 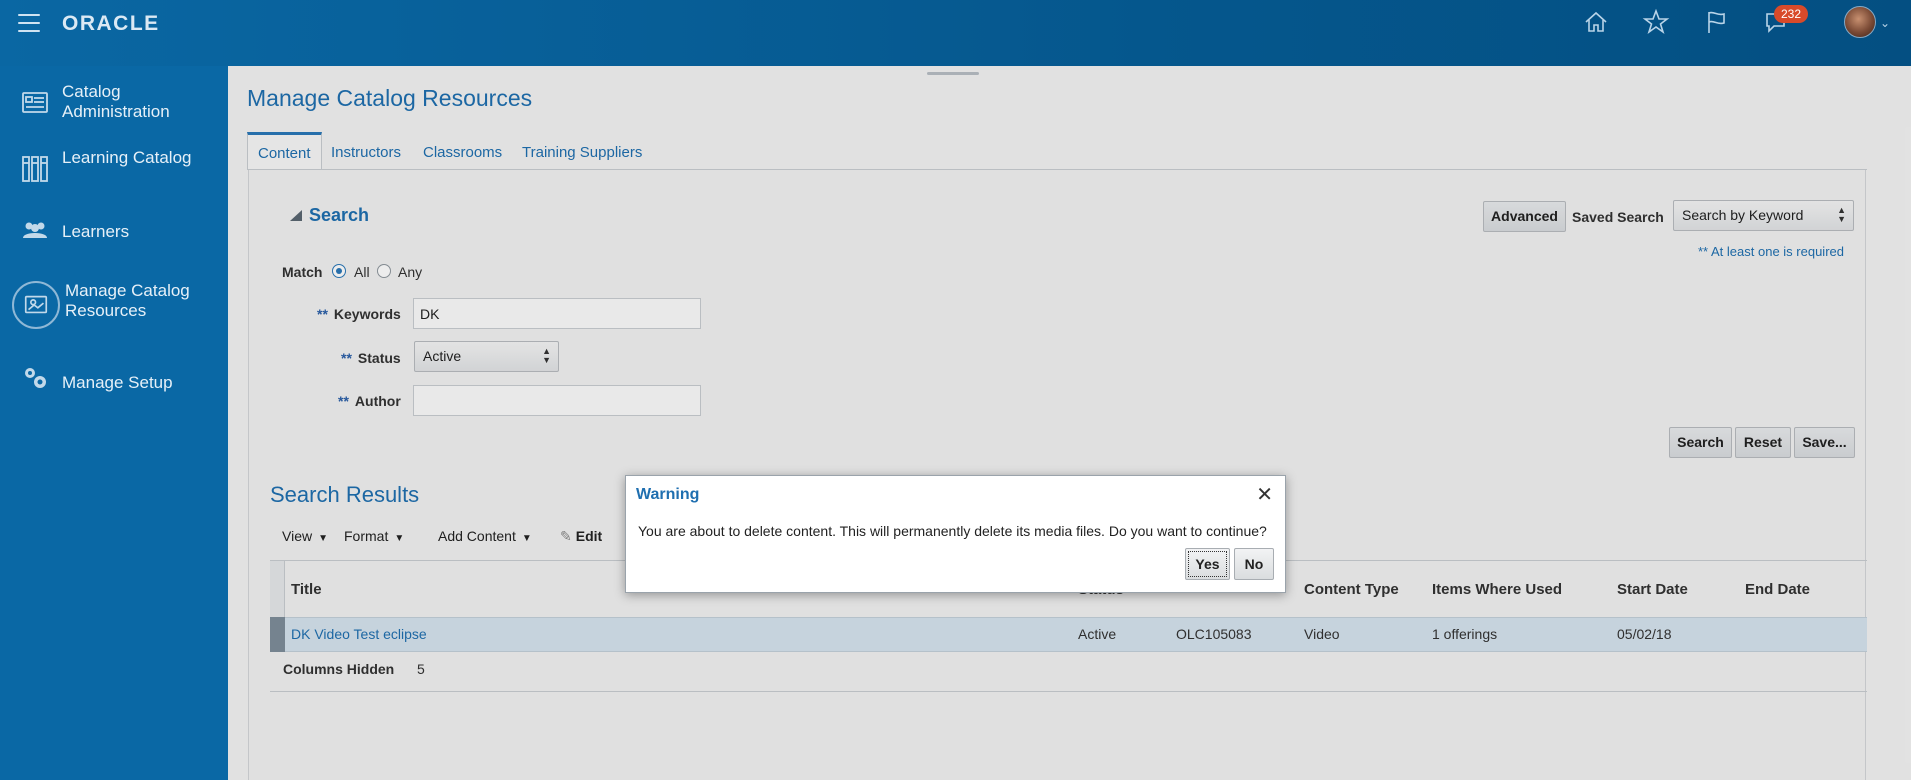 What do you see at coordinates (35, 231) in the screenshot?
I see `people-icon` at bounding box center [35, 231].